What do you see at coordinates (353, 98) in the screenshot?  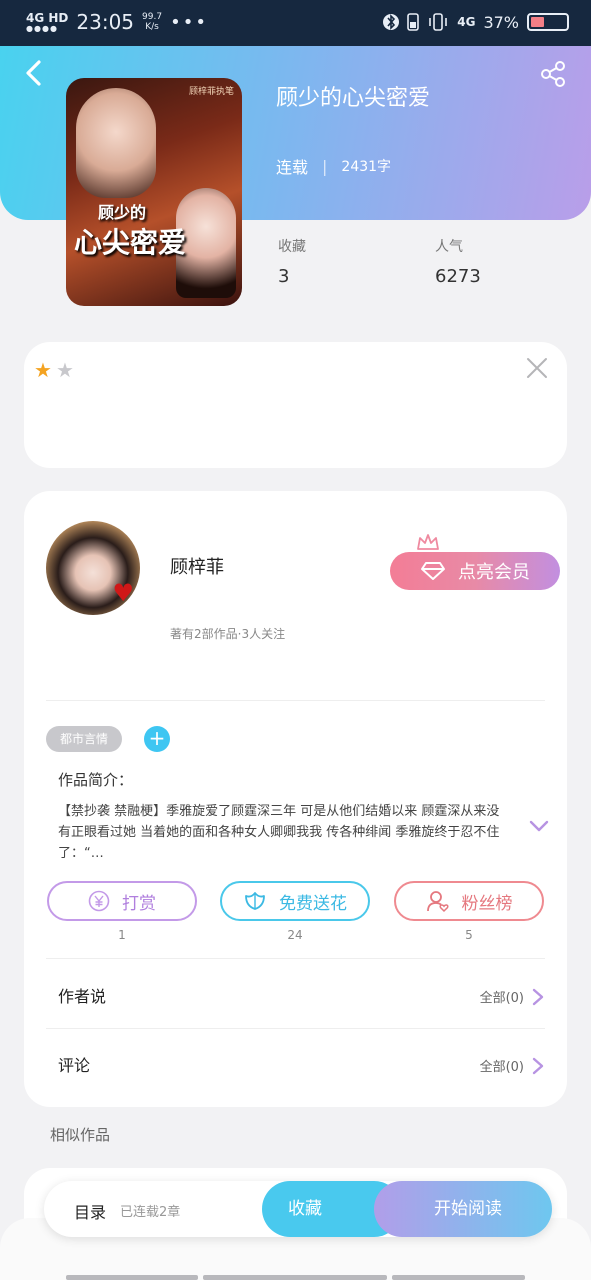 I see `book-title: 顾少的心尖密爱` at bounding box center [353, 98].